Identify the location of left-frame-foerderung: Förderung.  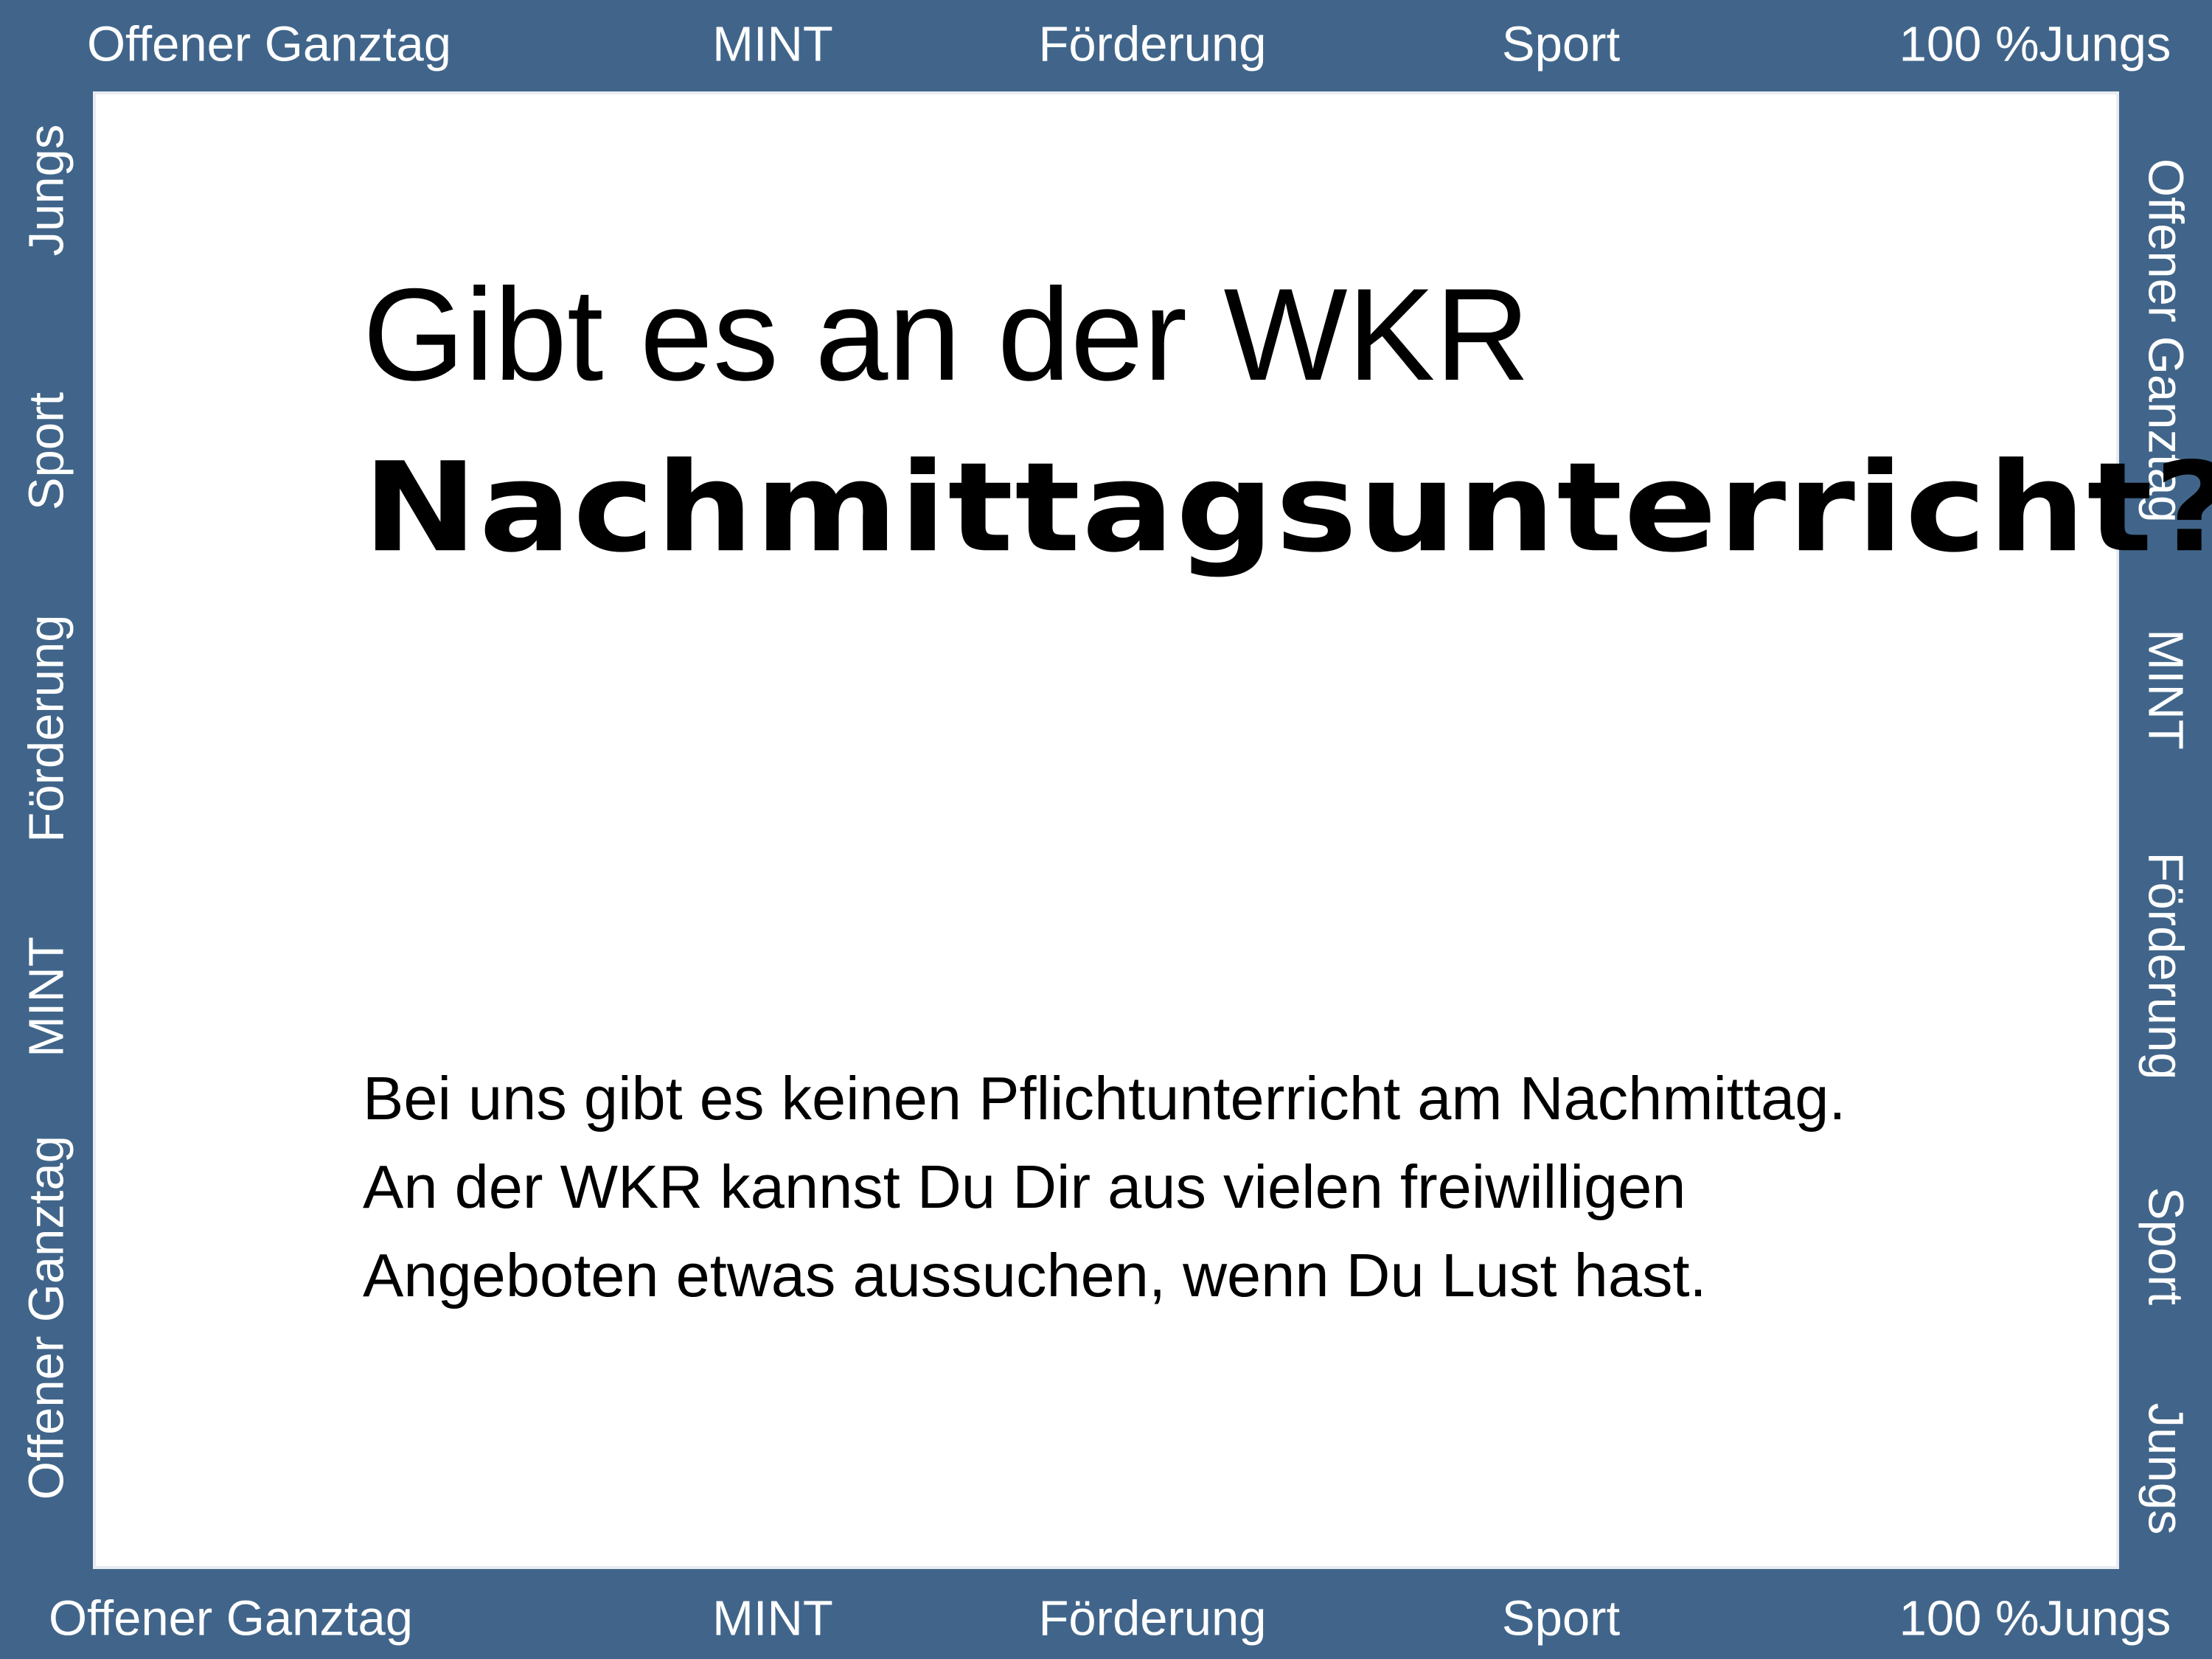
(46, 728).